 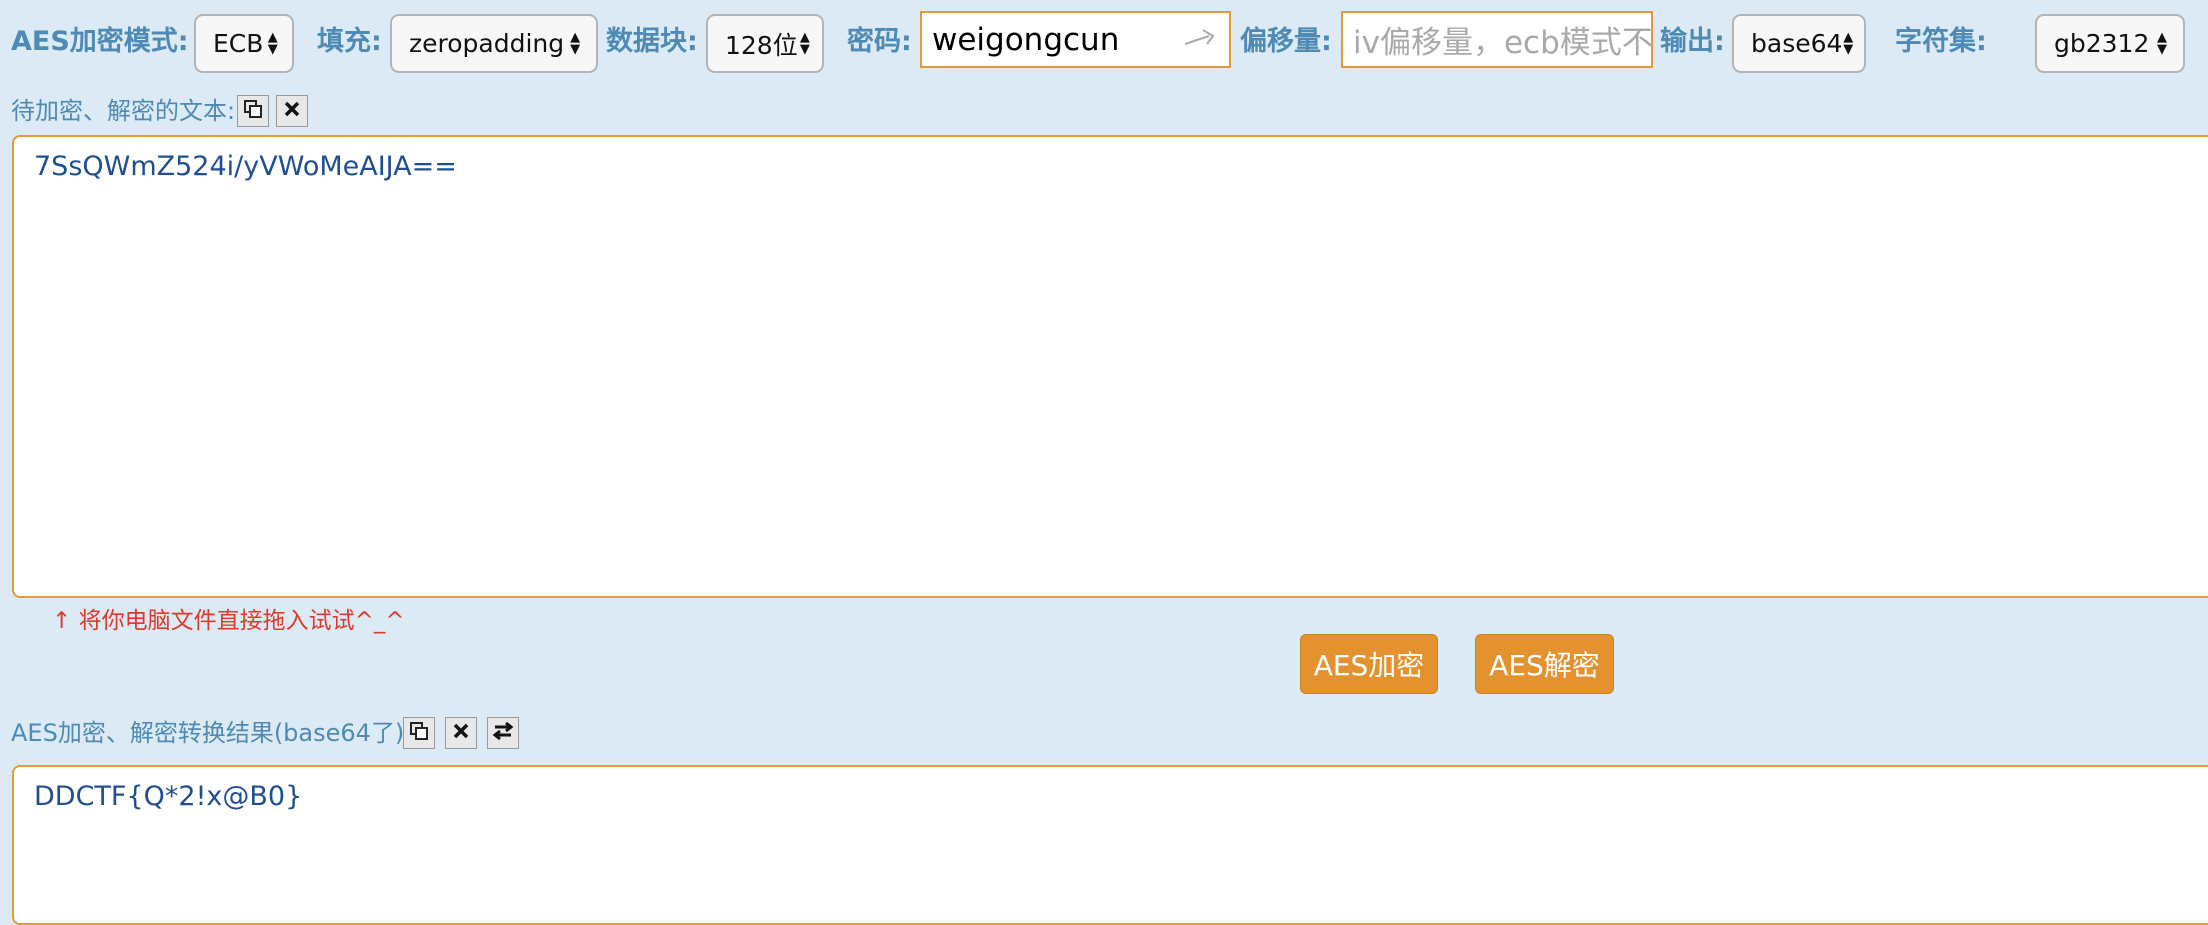 I want to click on mode-select: ECB ▲ ▼, so click(x=244, y=43).